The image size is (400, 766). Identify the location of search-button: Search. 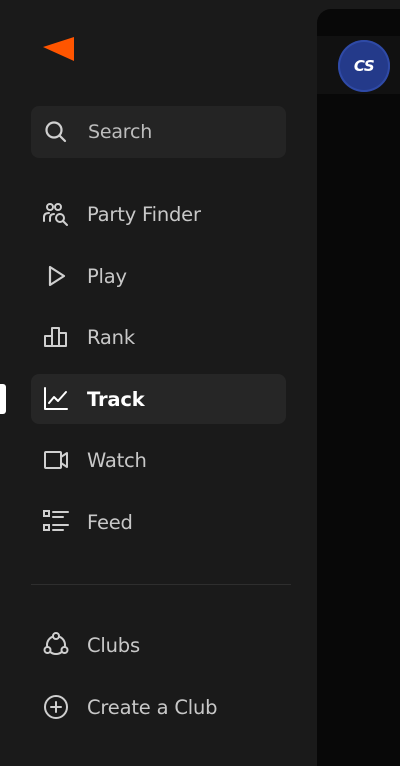
(158, 132).